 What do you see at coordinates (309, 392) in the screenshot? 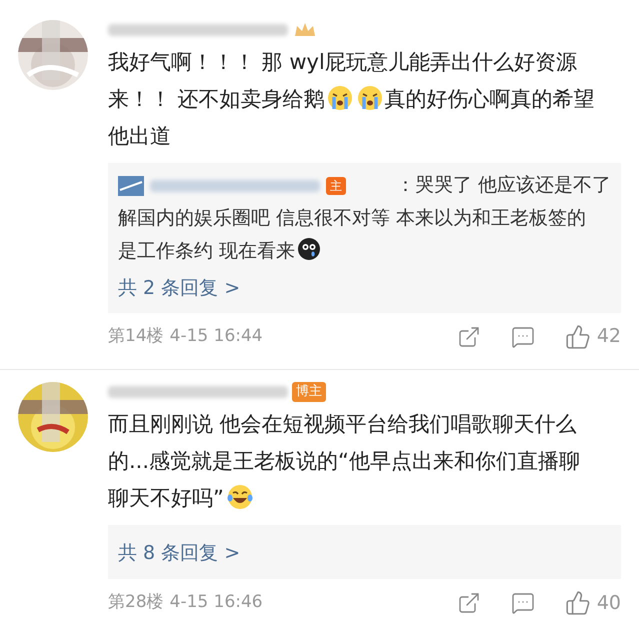
I see `blogger-badge: 博主` at bounding box center [309, 392].